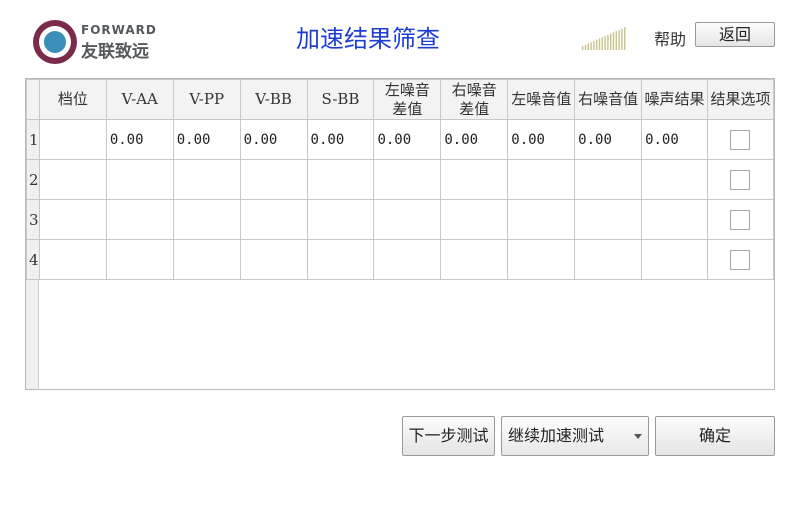  I want to click on column-header: 左噪音值, so click(541, 99).